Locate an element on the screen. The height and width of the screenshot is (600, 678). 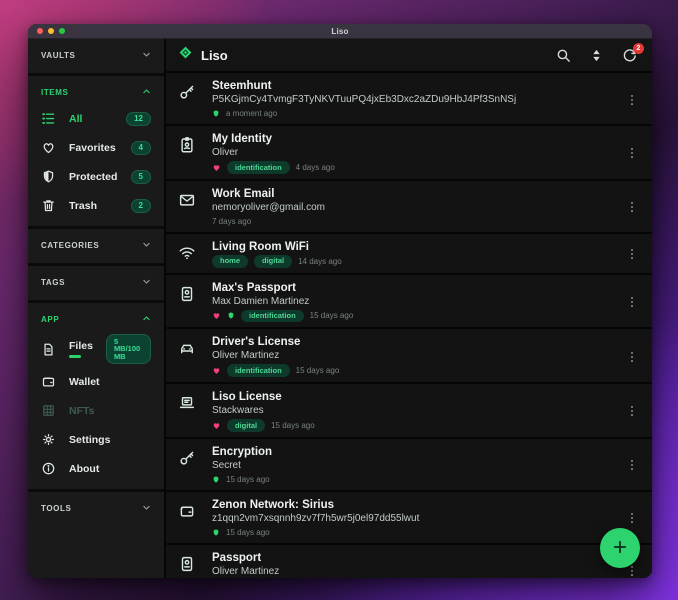
sidebar-item-all: All 12 is located at coordinates (96, 118).